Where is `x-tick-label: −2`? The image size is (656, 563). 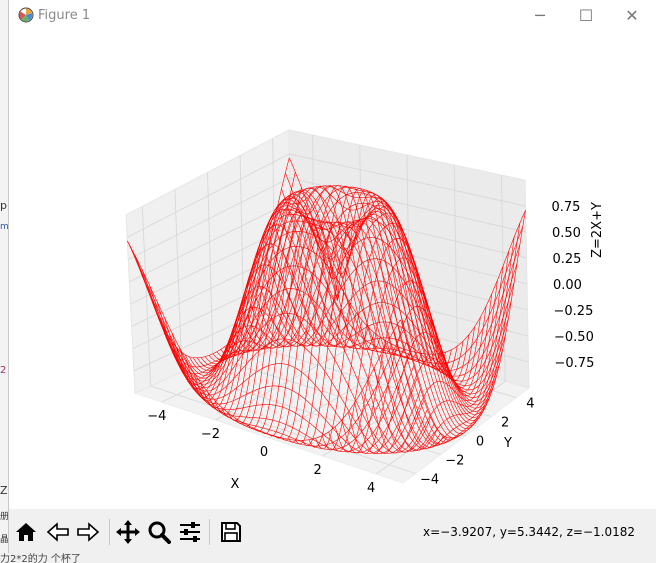 x-tick-label: −2 is located at coordinates (210, 434).